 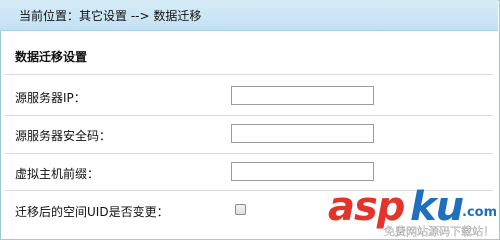 I want to click on source-code-label: 源服务器安全码：, so click(x=63, y=136).